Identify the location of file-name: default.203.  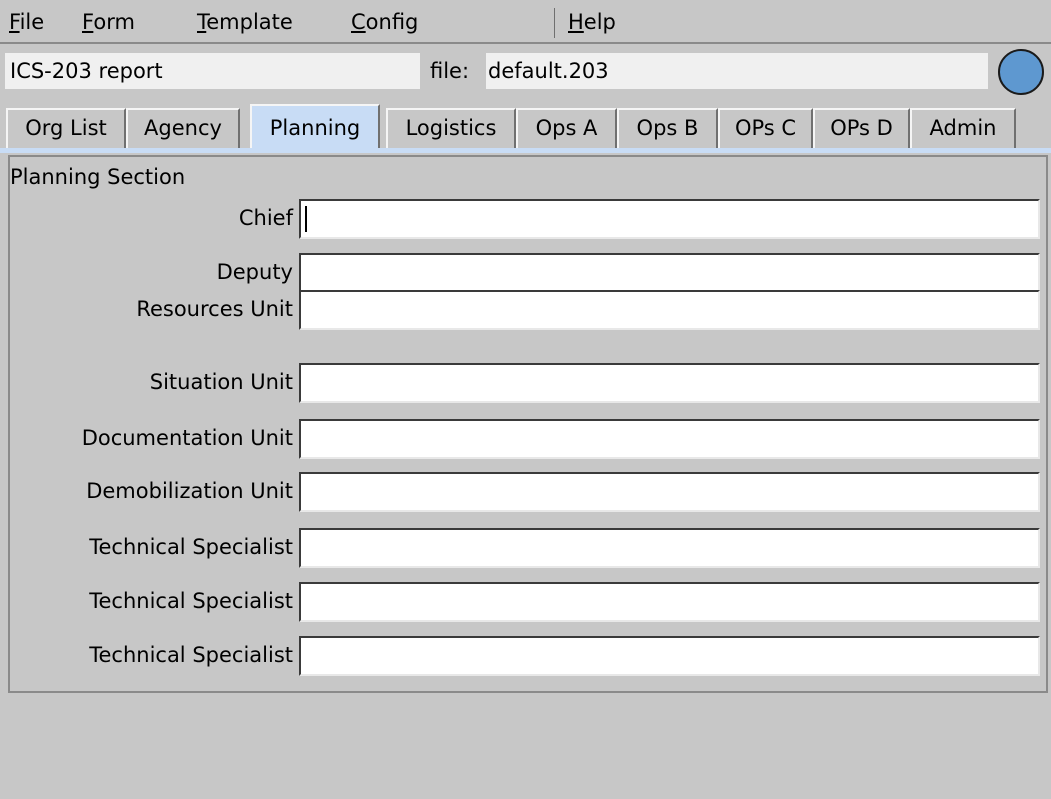
(737, 71).